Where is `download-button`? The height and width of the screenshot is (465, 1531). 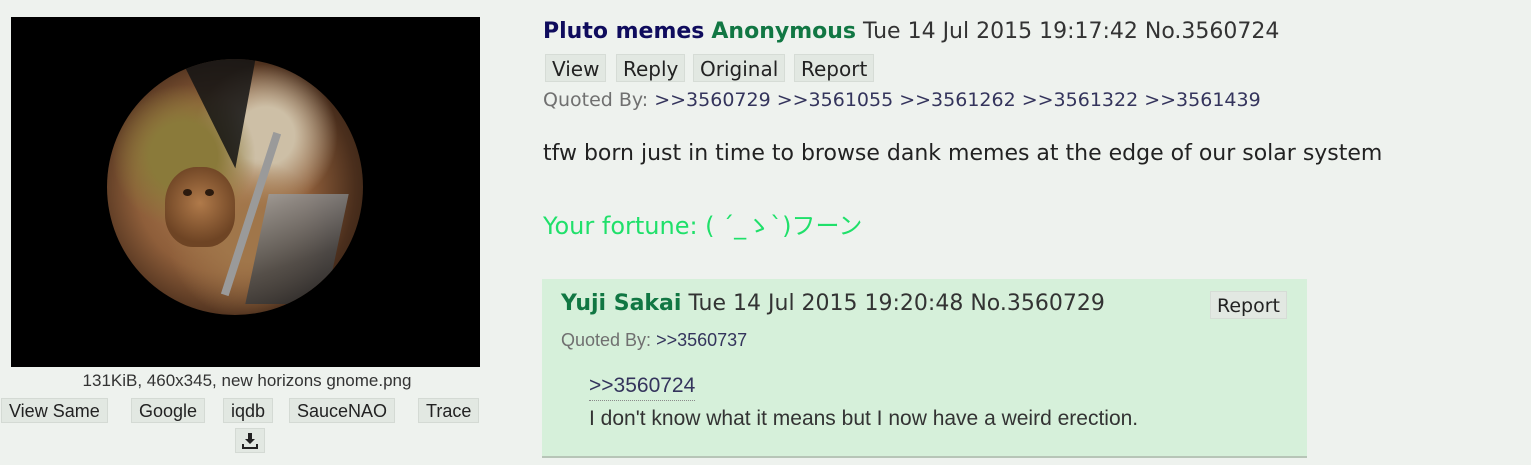 download-button is located at coordinates (250, 440).